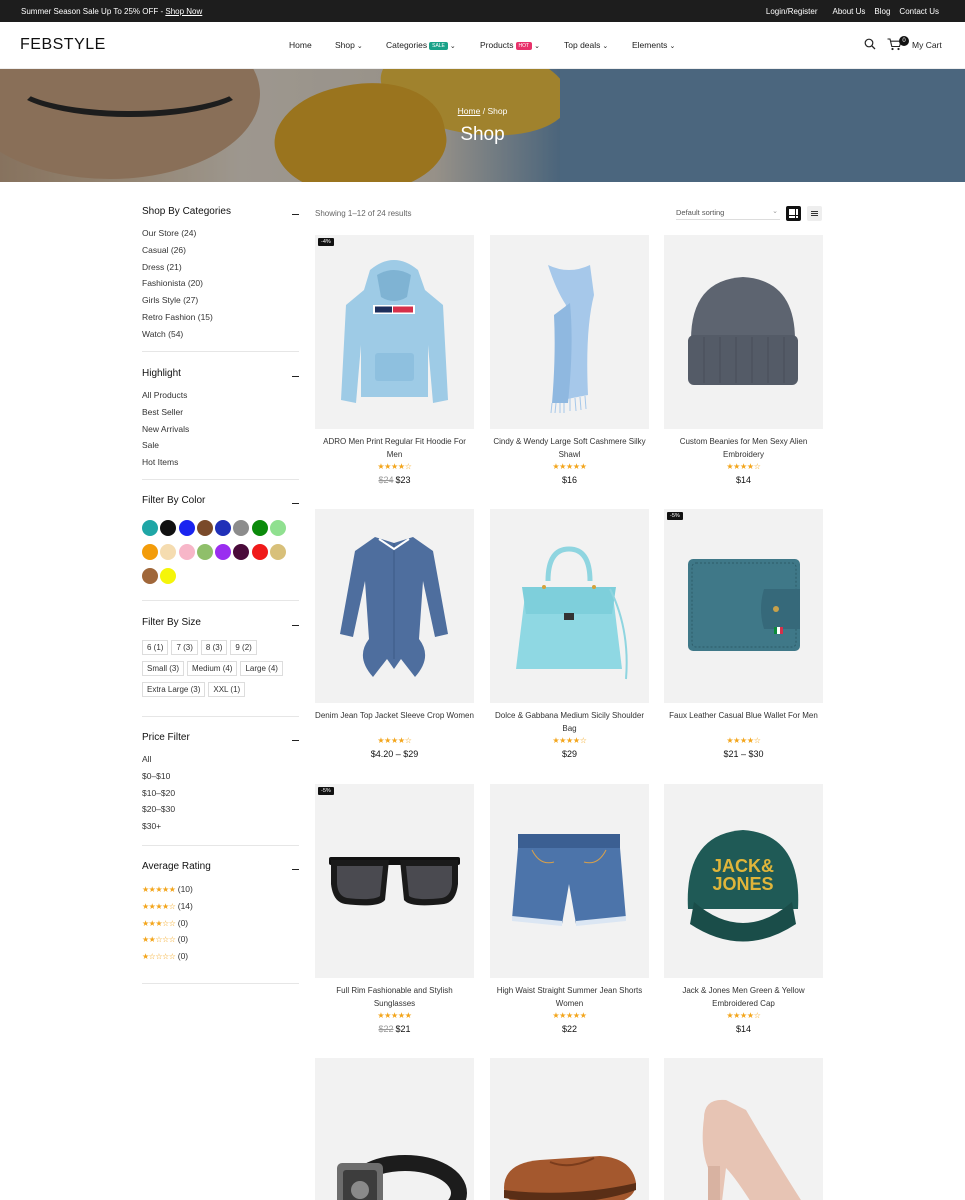 Image resolution: width=965 pixels, height=1200 pixels. What do you see at coordinates (243, 647) in the screenshot?
I see `size-chip: 9 (2)` at bounding box center [243, 647].